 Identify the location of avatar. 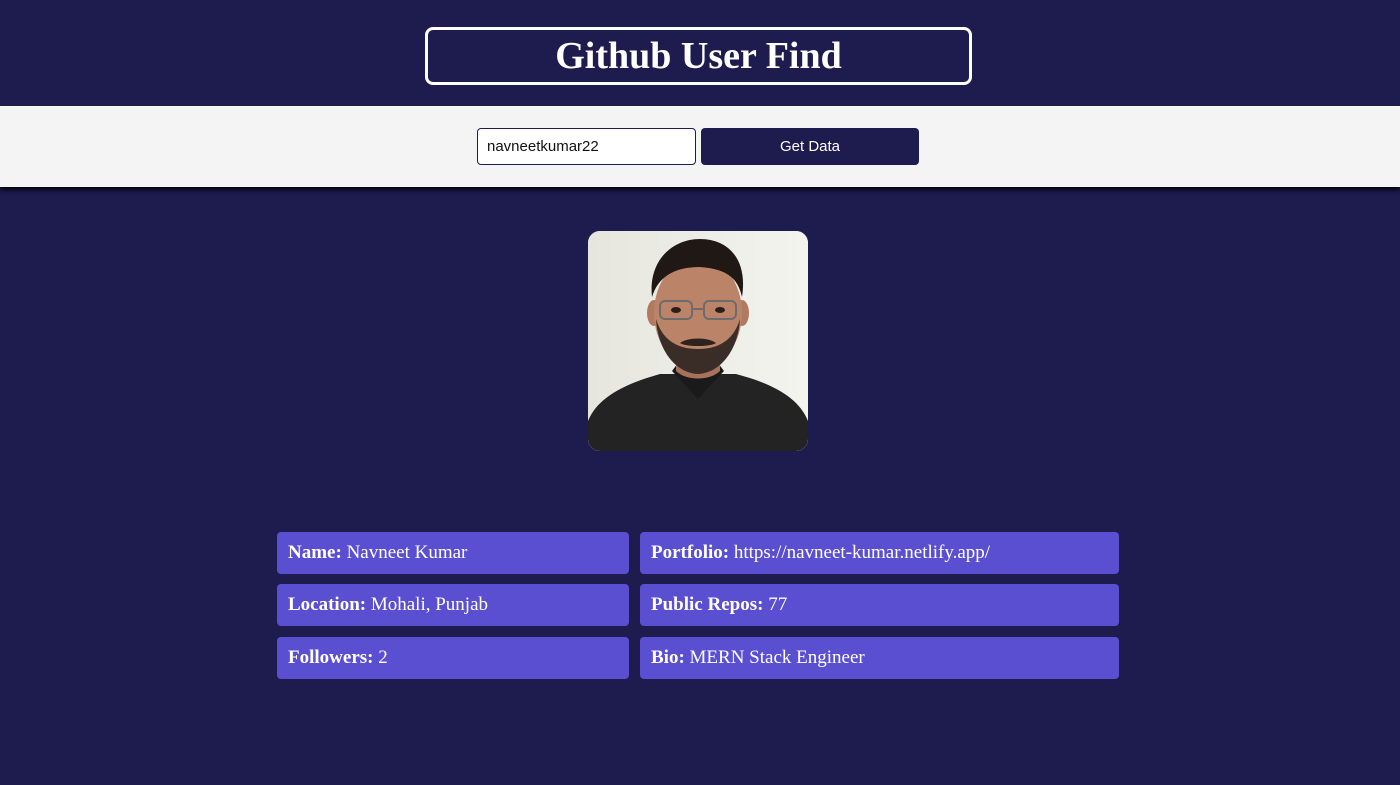
(698, 341).